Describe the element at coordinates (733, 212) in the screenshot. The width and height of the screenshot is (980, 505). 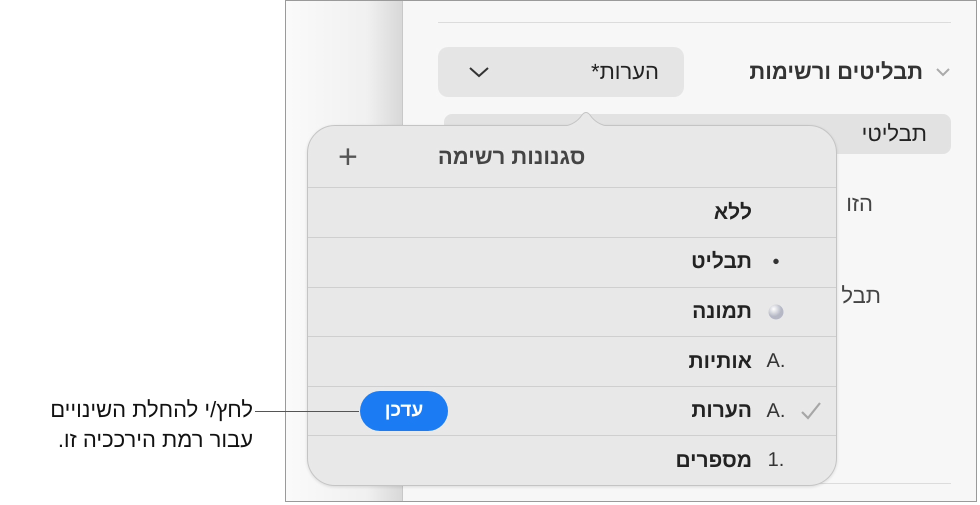
I see `item-label: ללא` at that location.